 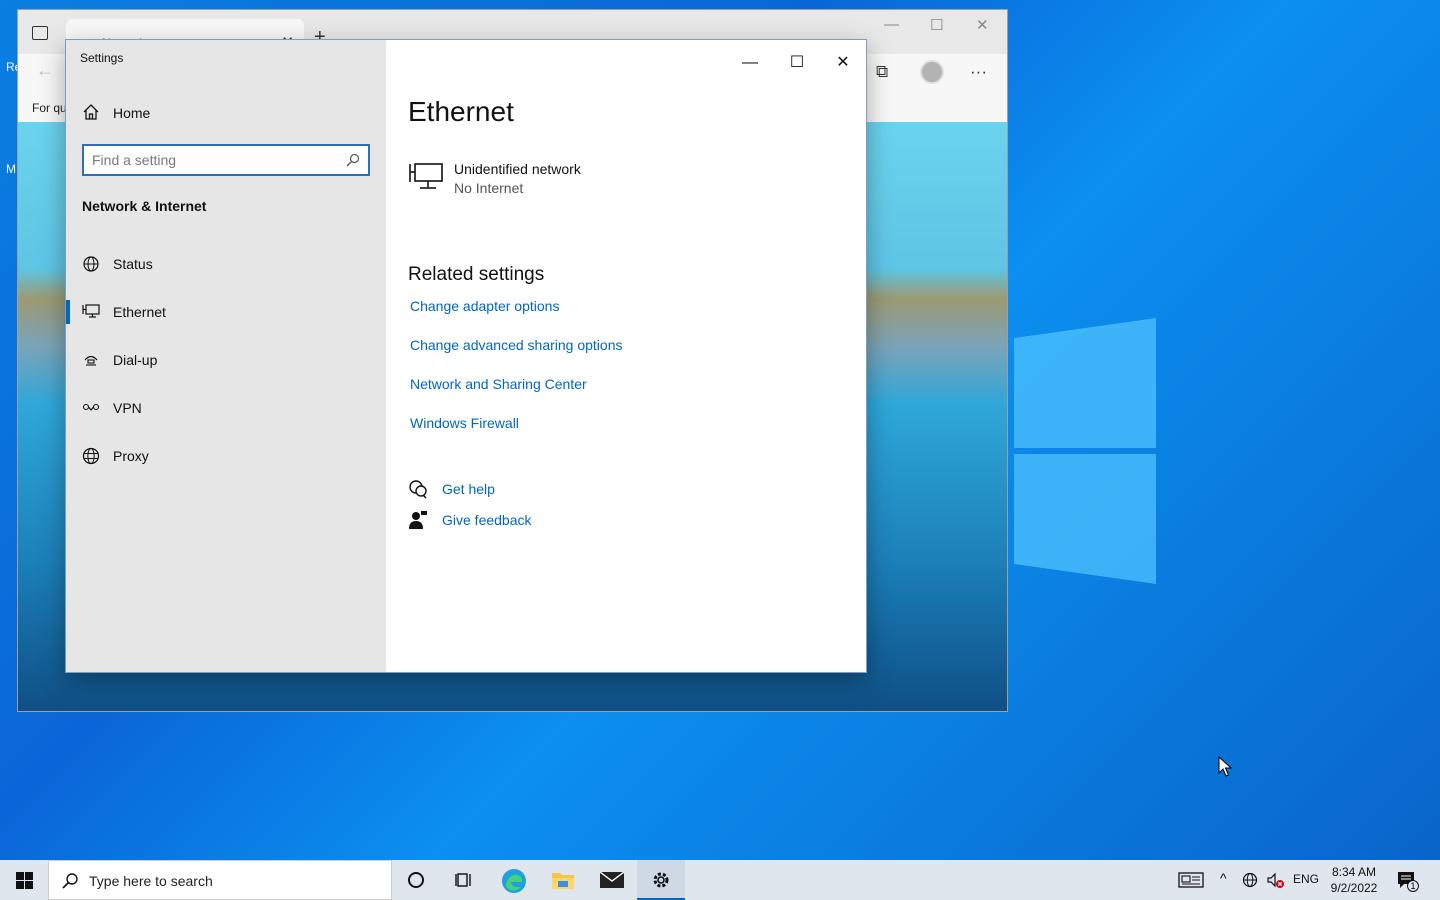 What do you see at coordinates (91, 360) in the screenshot?
I see `dialup-icon` at bounding box center [91, 360].